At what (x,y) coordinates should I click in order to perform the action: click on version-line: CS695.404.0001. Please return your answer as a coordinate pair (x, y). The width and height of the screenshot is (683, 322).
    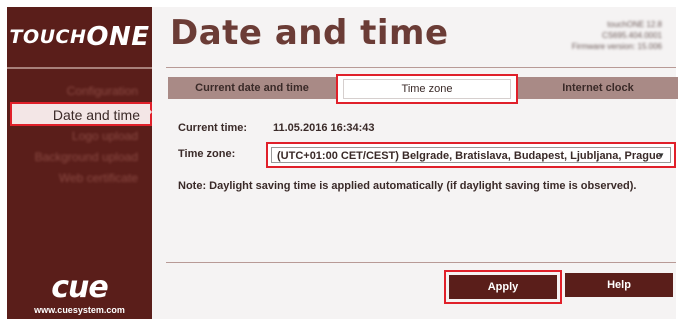
    Looking at the image, I should click on (631, 35).